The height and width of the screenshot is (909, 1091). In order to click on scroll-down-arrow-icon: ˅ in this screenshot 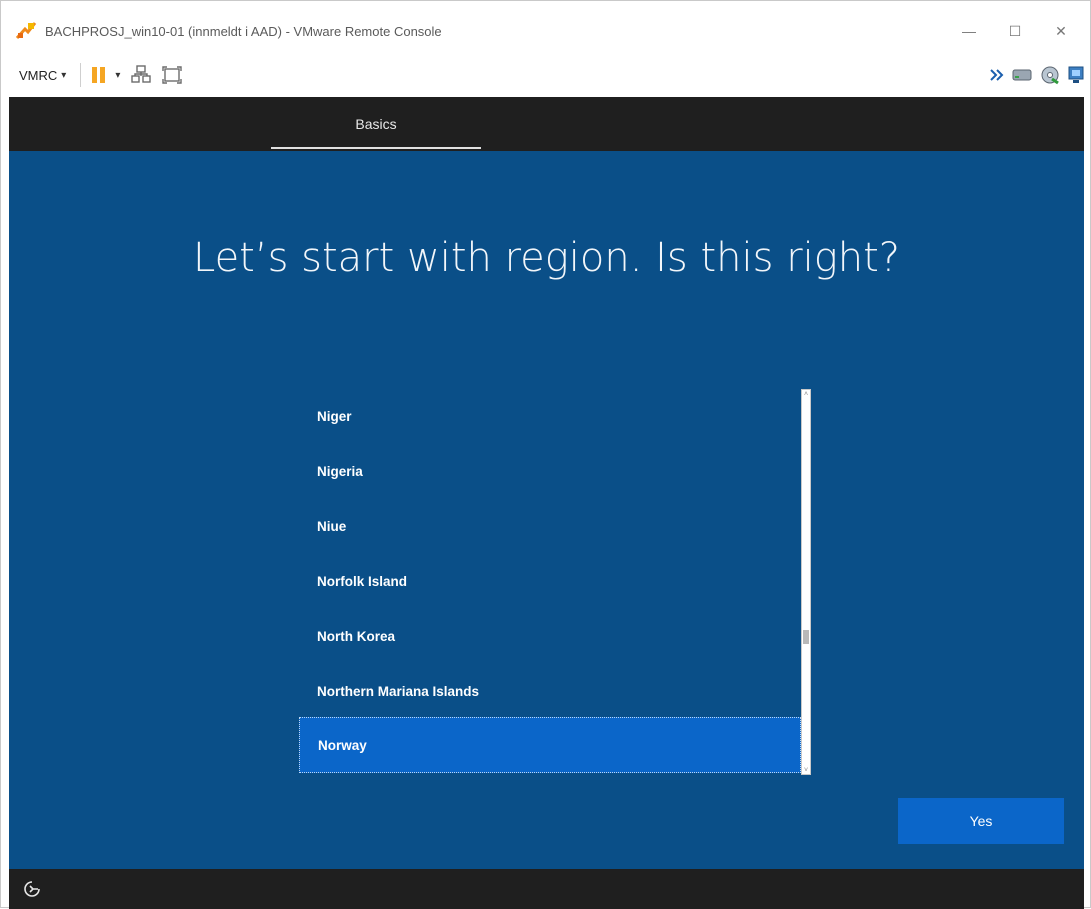, I will do `click(806, 770)`.